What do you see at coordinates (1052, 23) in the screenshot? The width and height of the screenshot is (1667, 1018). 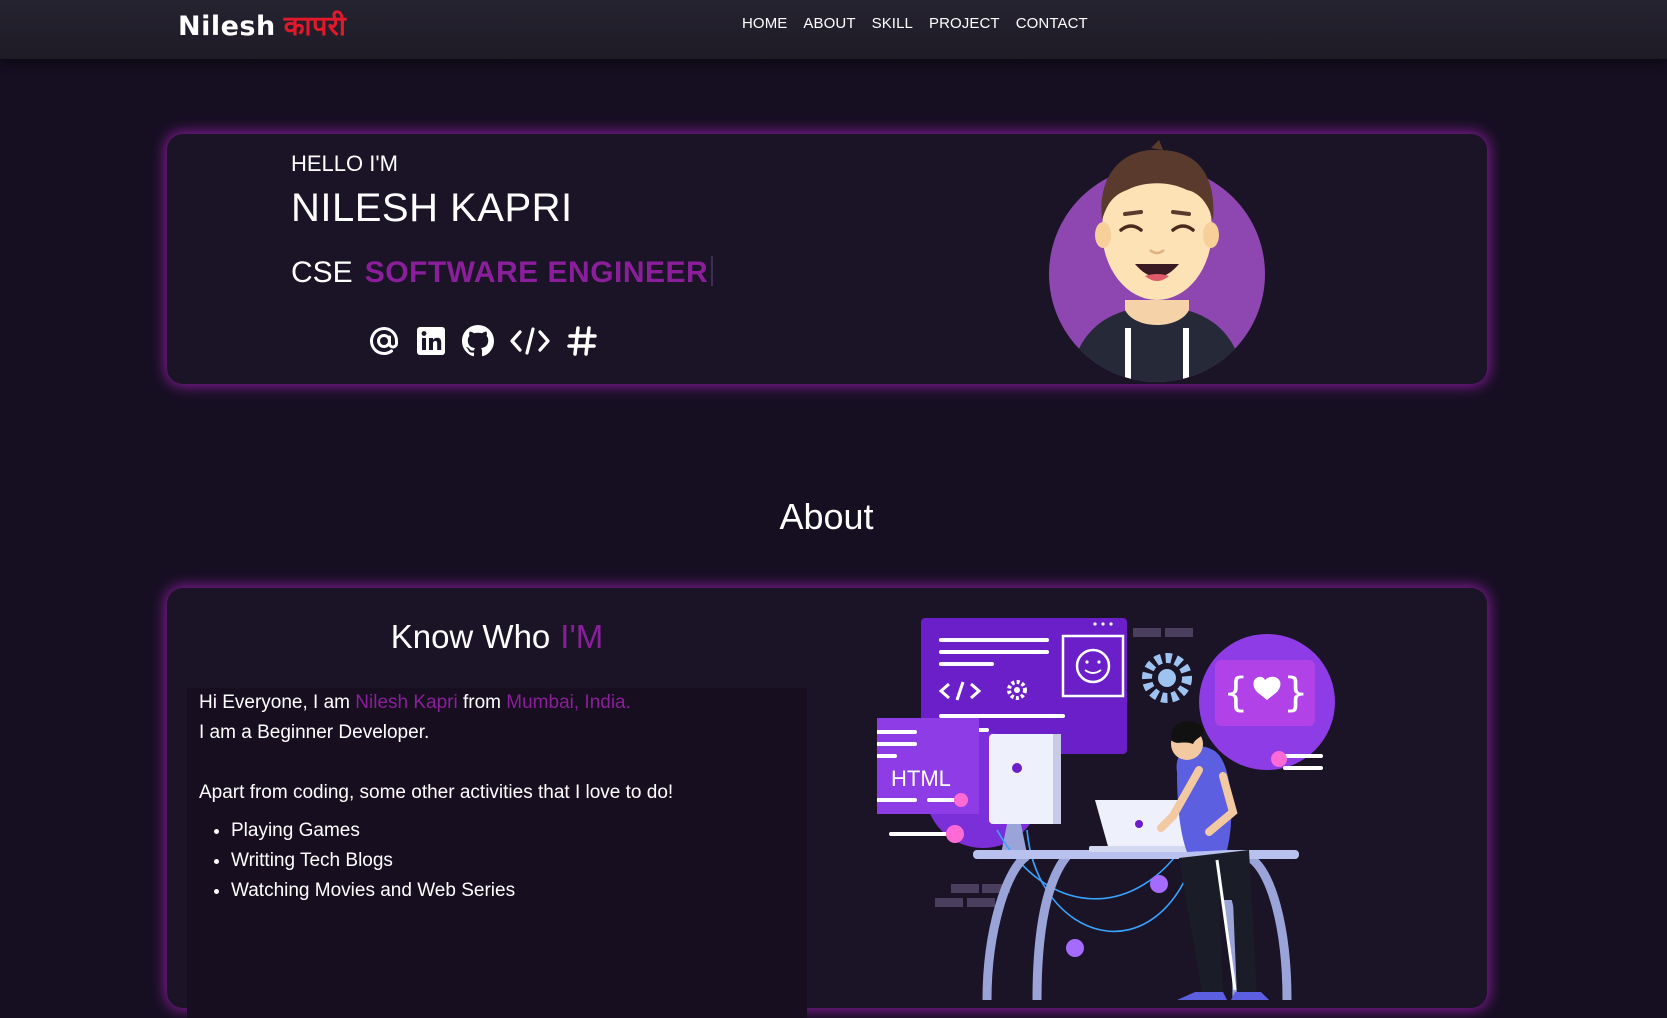 I see `nav-contact: CONTACT` at bounding box center [1052, 23].